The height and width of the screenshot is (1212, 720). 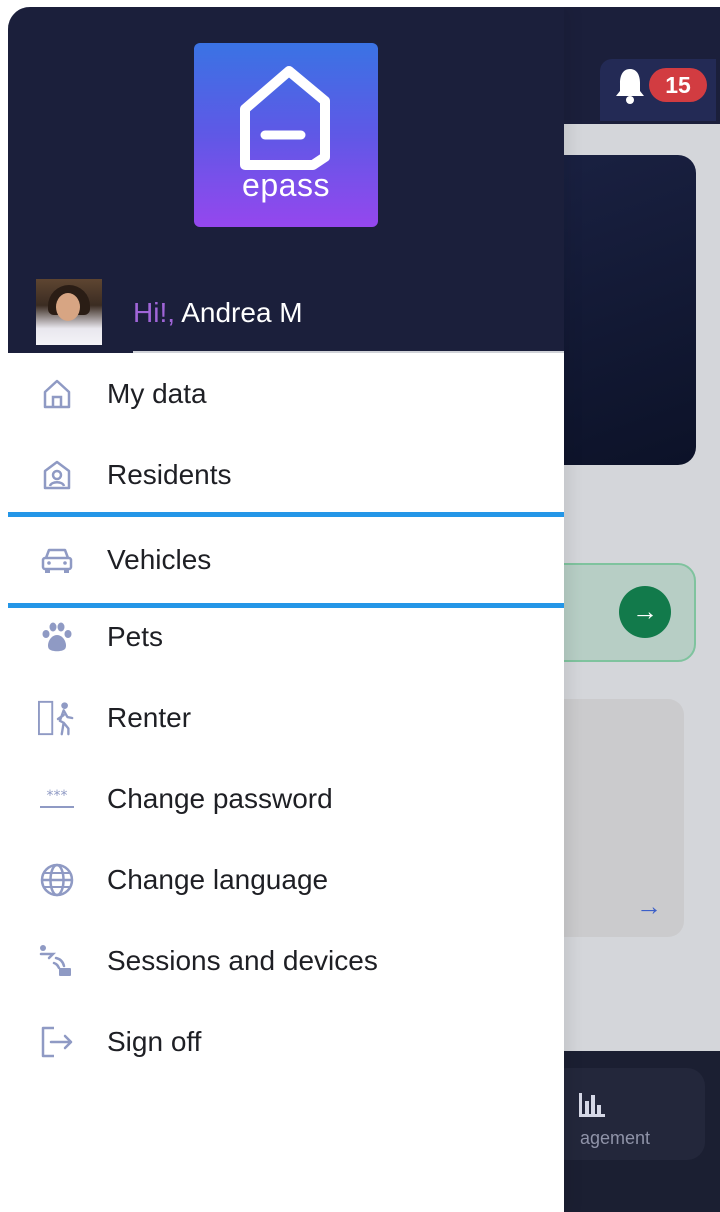 I want to click on house-logo-icon, so click(x=285, y=118).